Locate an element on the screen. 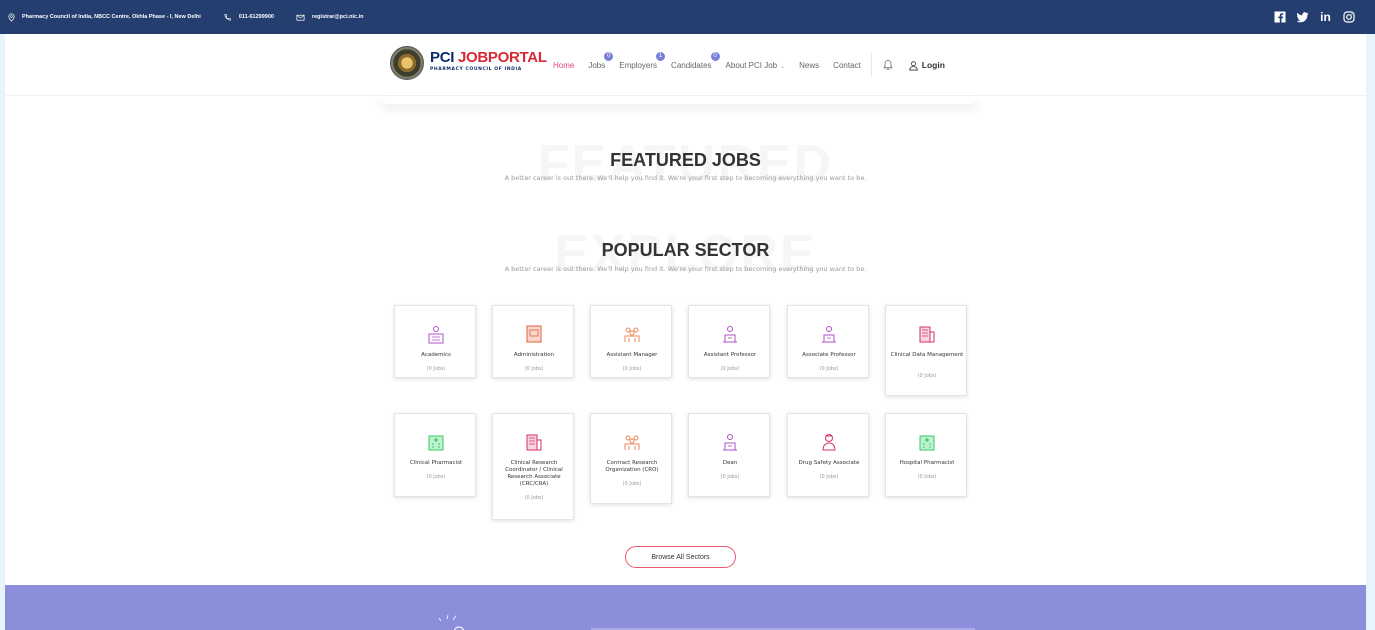 This screenshot has height=630, width=1375. sector-card: Assistant Manager (0 Jobs) is located at coordinates (631, 341).